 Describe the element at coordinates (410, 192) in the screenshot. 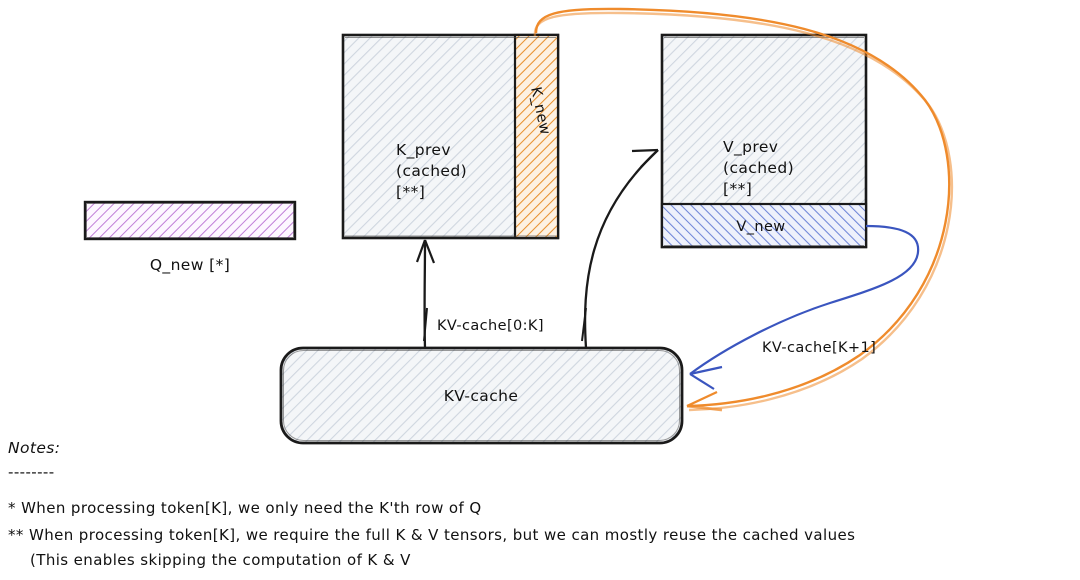

I see `k-box-label-line-3: [**]` at that location.